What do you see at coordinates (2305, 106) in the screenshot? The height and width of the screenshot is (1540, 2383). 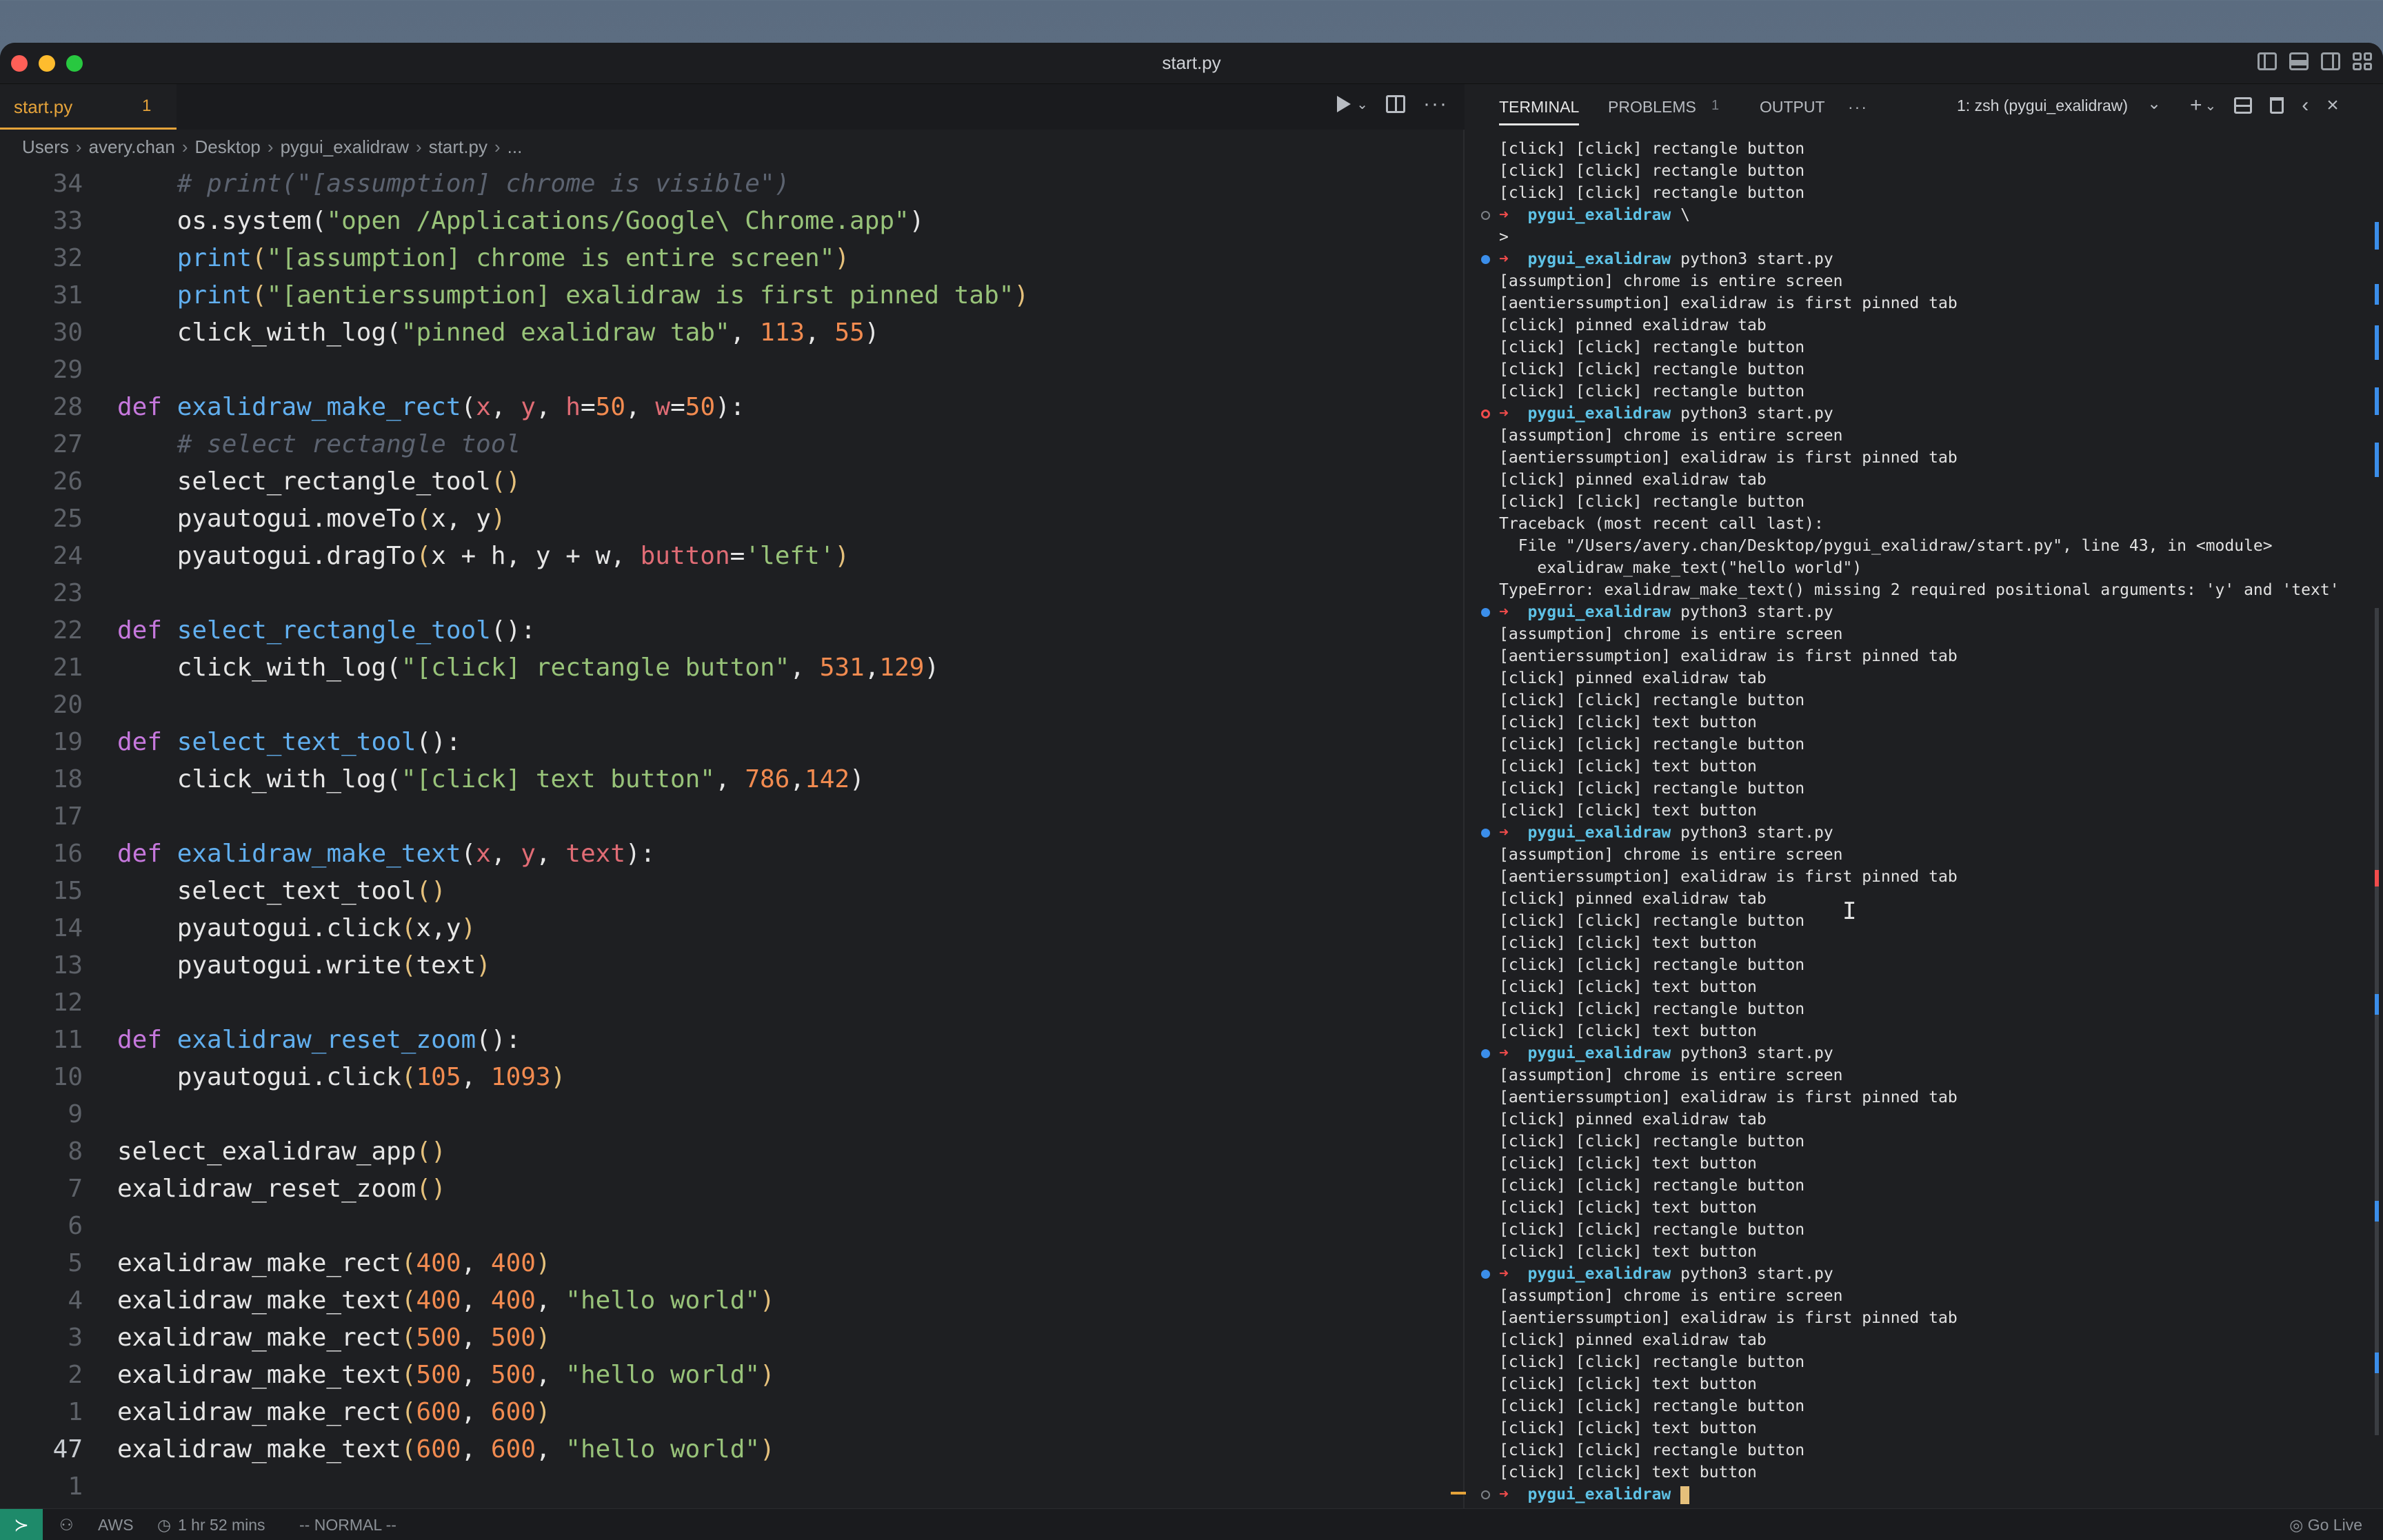 I see `chevron-left-icon: ‹` at bounding box center [2305, 106].